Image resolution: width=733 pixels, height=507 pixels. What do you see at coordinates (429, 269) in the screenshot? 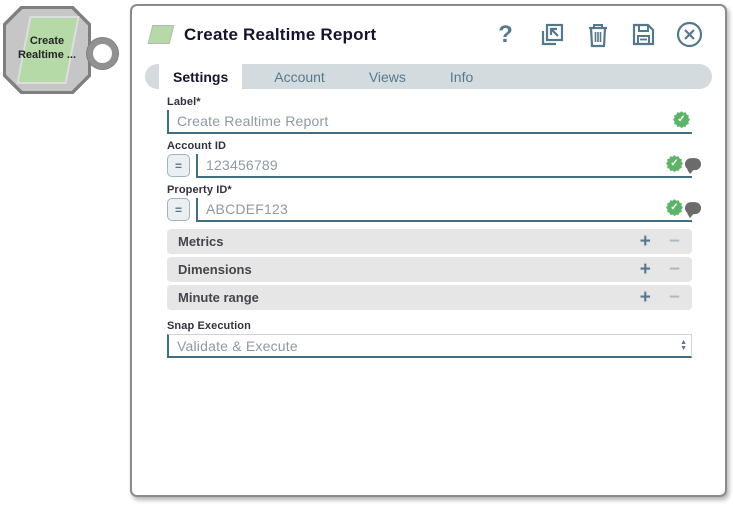
I see `accordion-dimensions: Dimensions + −` at bounding box center [429, 269].